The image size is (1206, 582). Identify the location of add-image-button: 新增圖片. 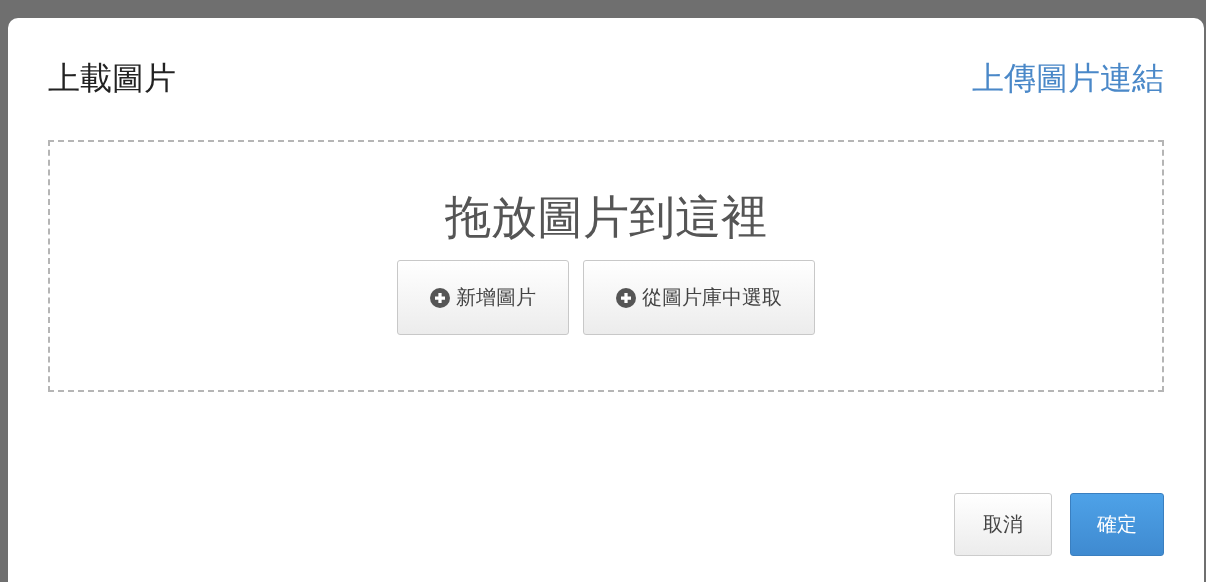
(483, 297).